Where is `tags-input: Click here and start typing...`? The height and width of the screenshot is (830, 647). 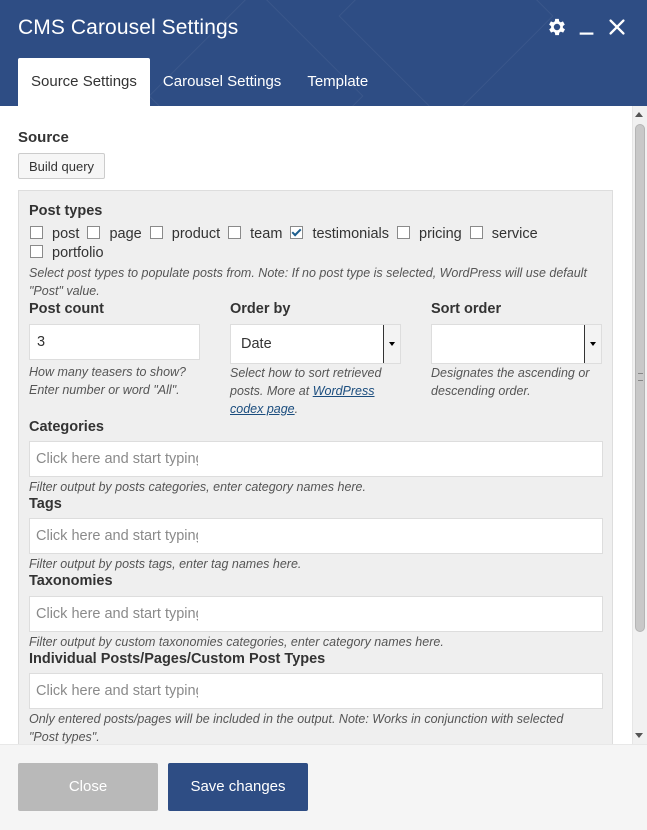
tags-input: Click here and start typing... is located at coordinates (316, 536).